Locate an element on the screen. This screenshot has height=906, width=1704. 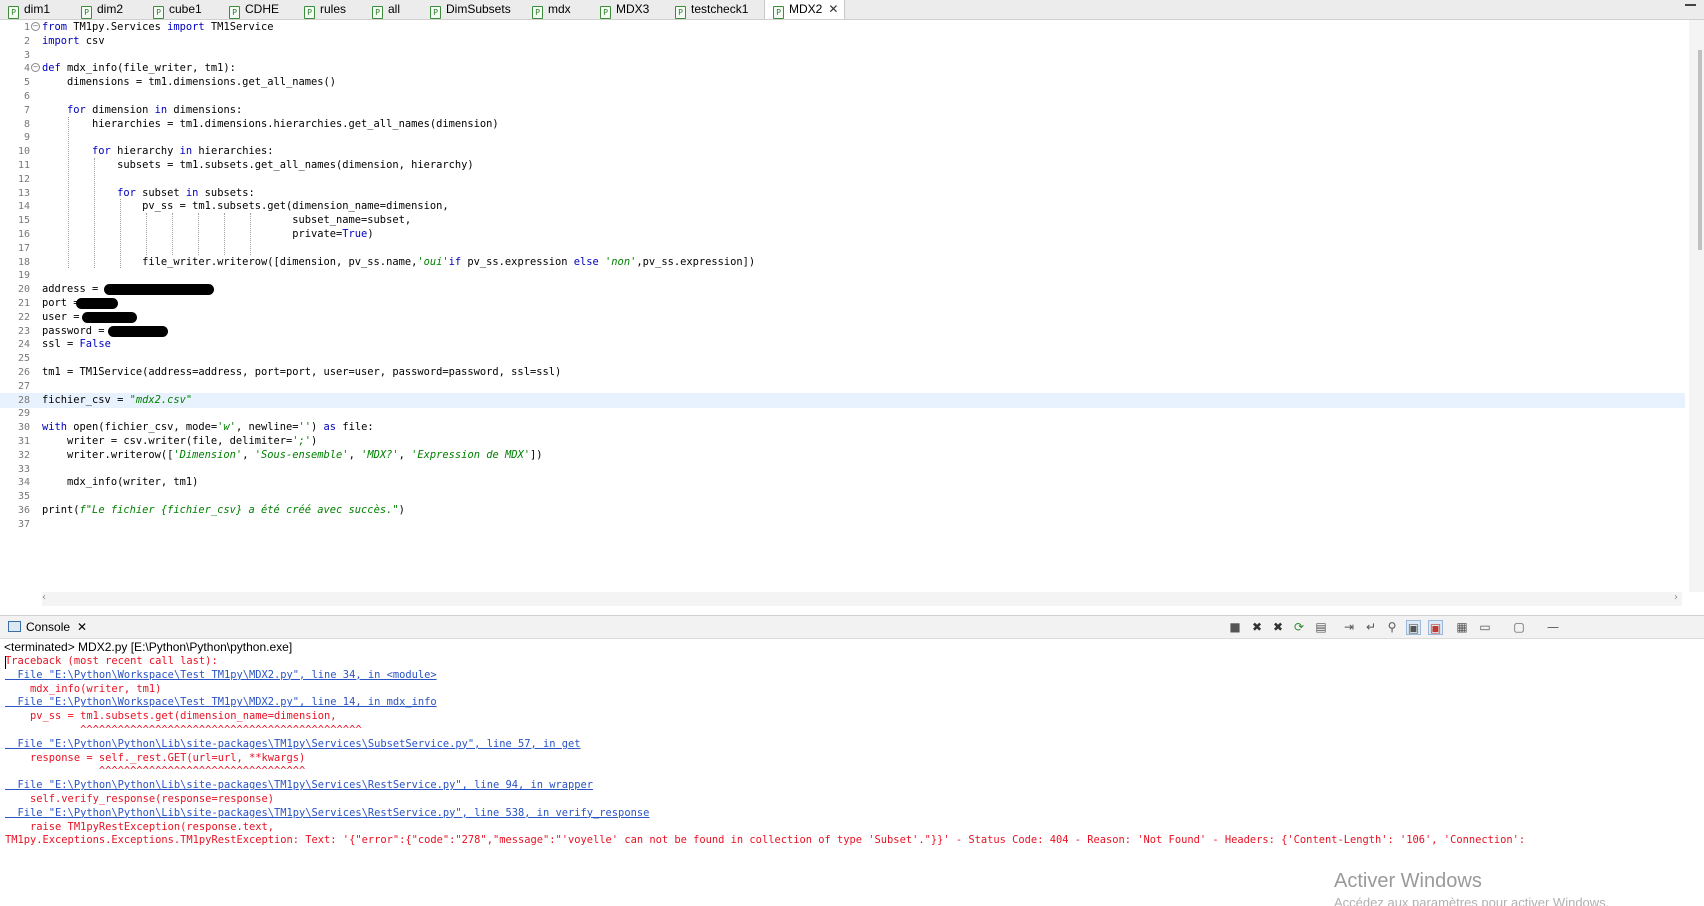
code-line: 3 is located at coordinates (842, 55).